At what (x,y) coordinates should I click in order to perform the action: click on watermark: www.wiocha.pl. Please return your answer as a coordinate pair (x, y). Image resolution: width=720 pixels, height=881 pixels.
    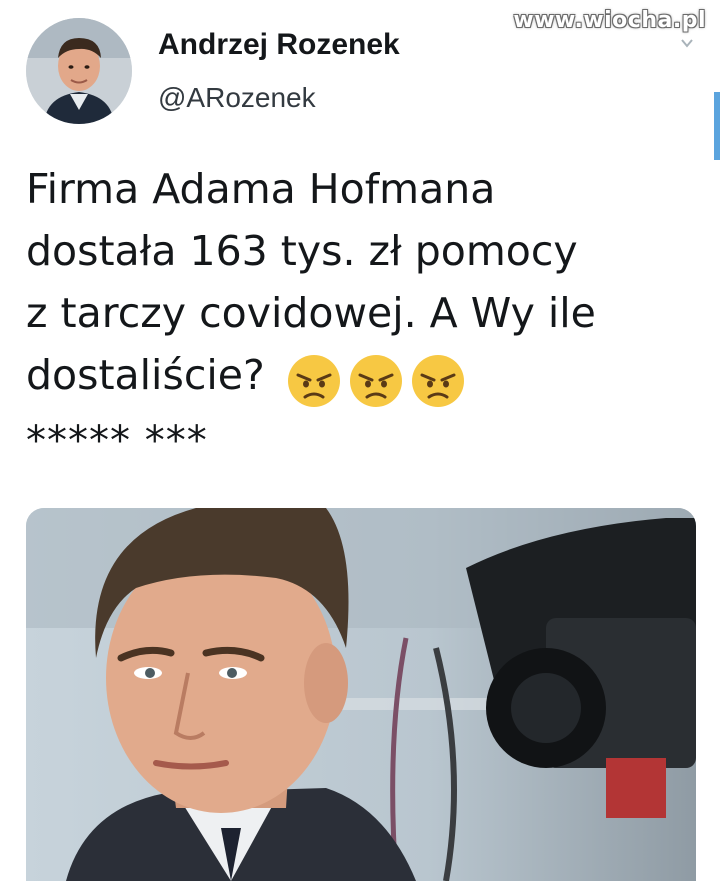
    Looking at the image, I should click on (609, 20).